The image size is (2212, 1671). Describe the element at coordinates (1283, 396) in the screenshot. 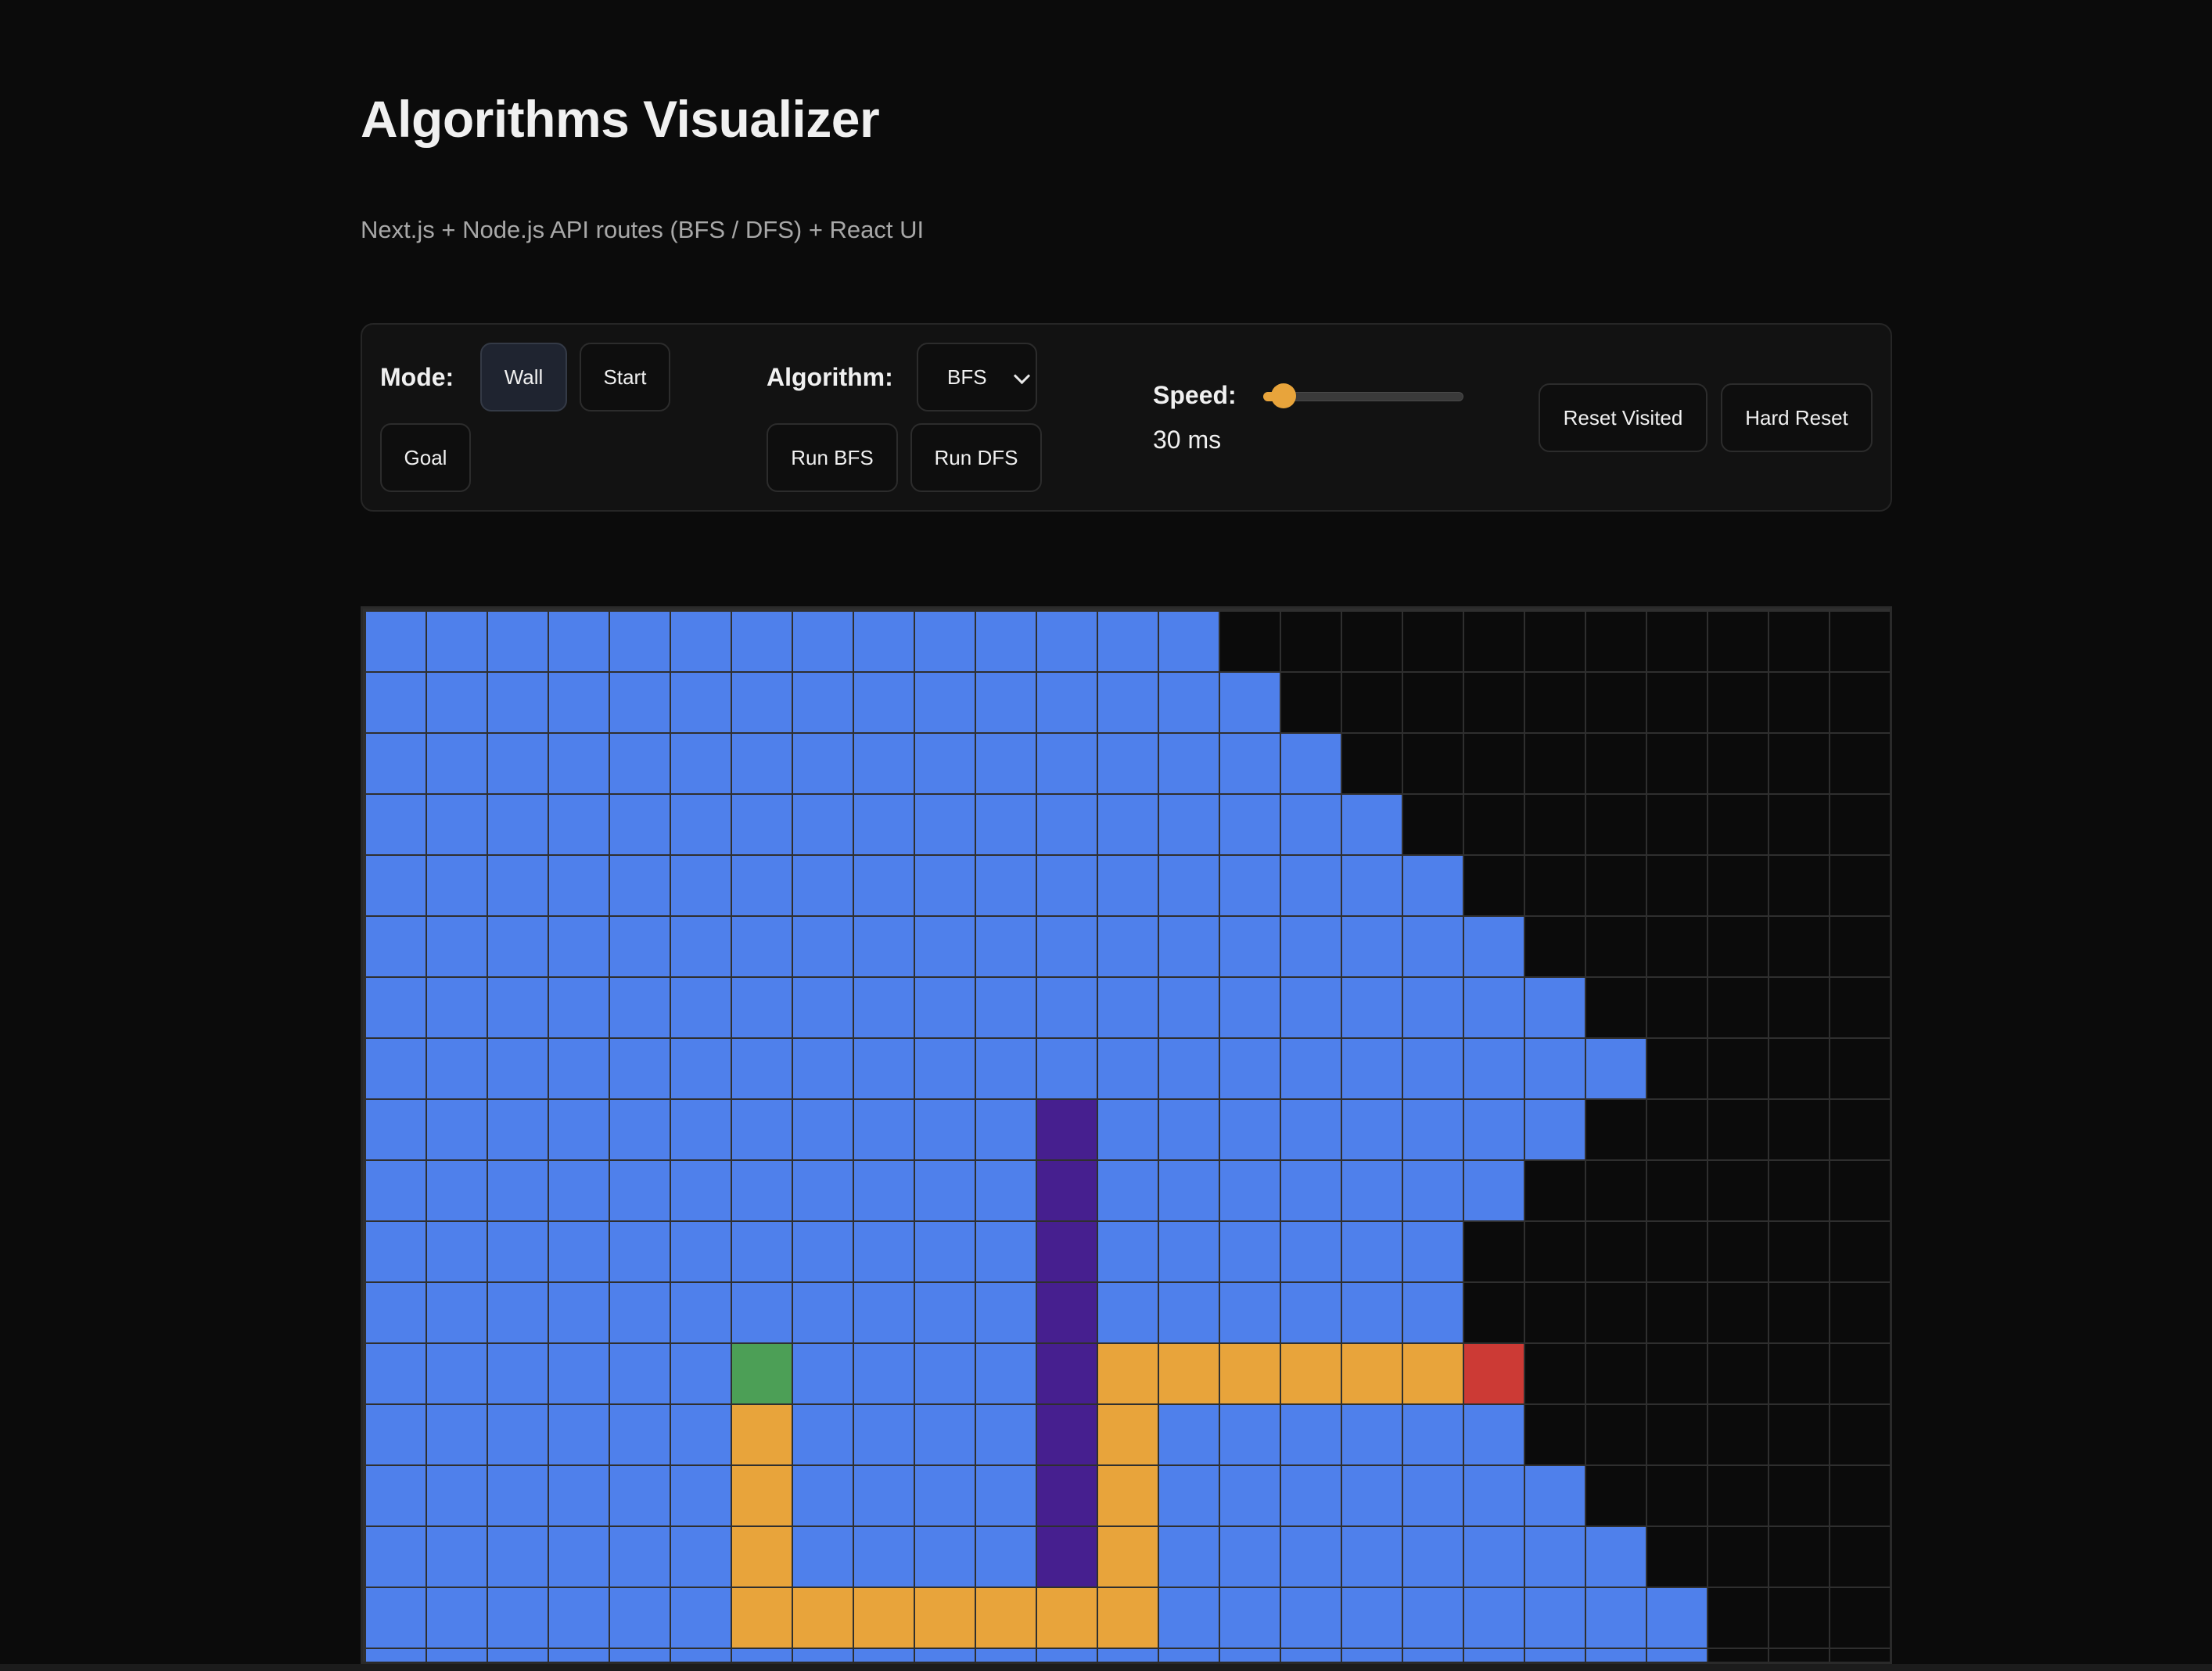

I see `speed-slider-thumb` at that location.